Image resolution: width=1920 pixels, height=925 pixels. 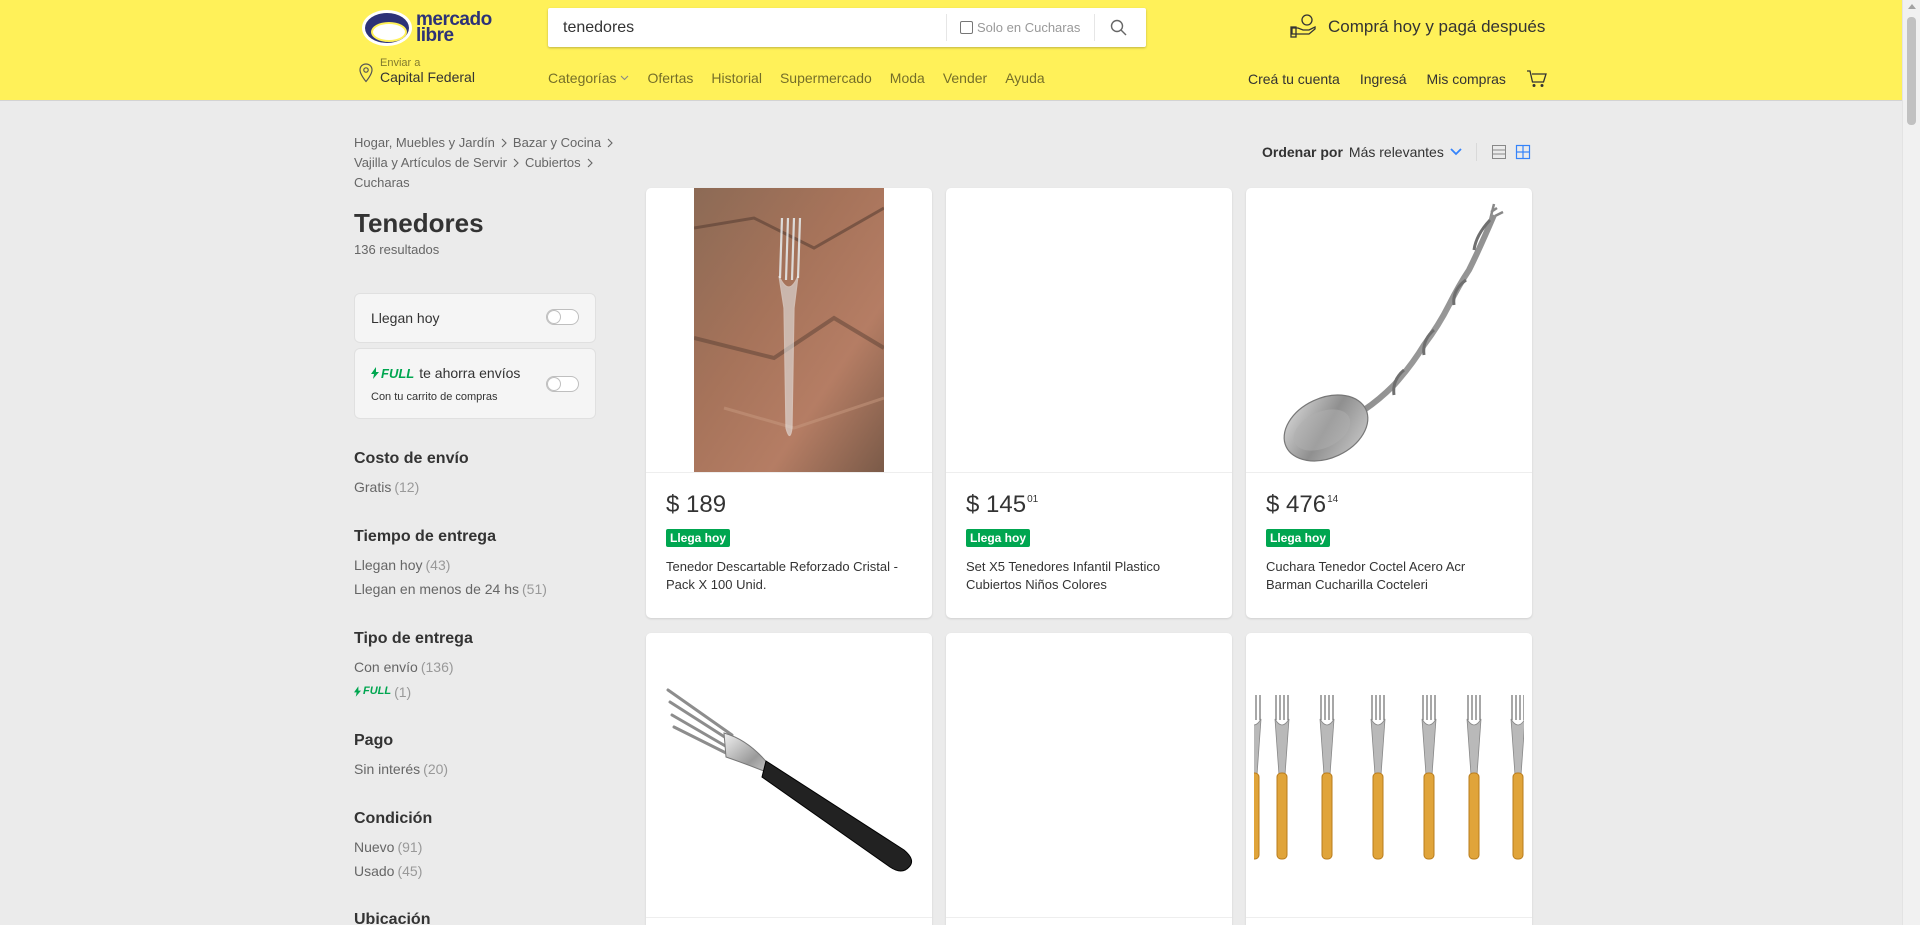 I want to click on facet-option-count: (12), so click(x=407, y=487).